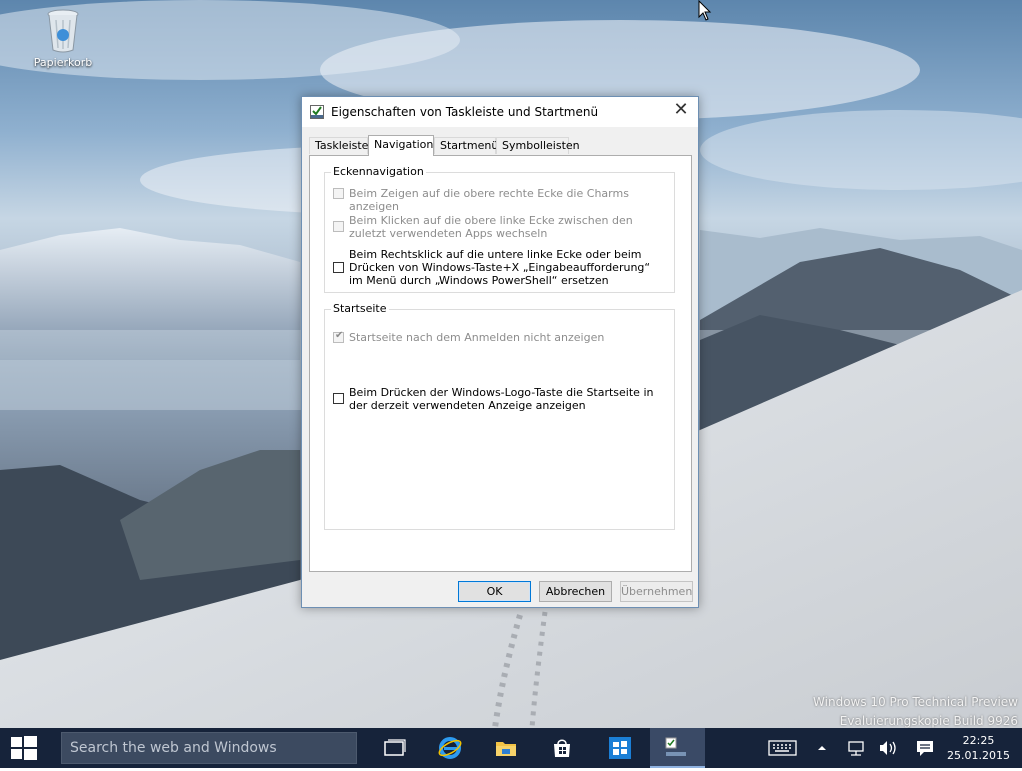  I want to click on taskbar-properties-task-button, so click(677, 748).